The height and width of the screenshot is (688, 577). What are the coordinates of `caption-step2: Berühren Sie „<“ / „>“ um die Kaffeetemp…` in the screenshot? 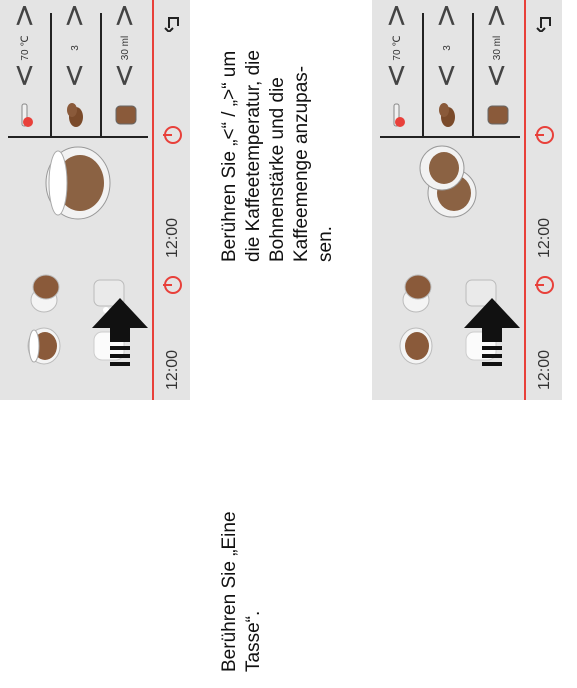 It's located at (277, 156).